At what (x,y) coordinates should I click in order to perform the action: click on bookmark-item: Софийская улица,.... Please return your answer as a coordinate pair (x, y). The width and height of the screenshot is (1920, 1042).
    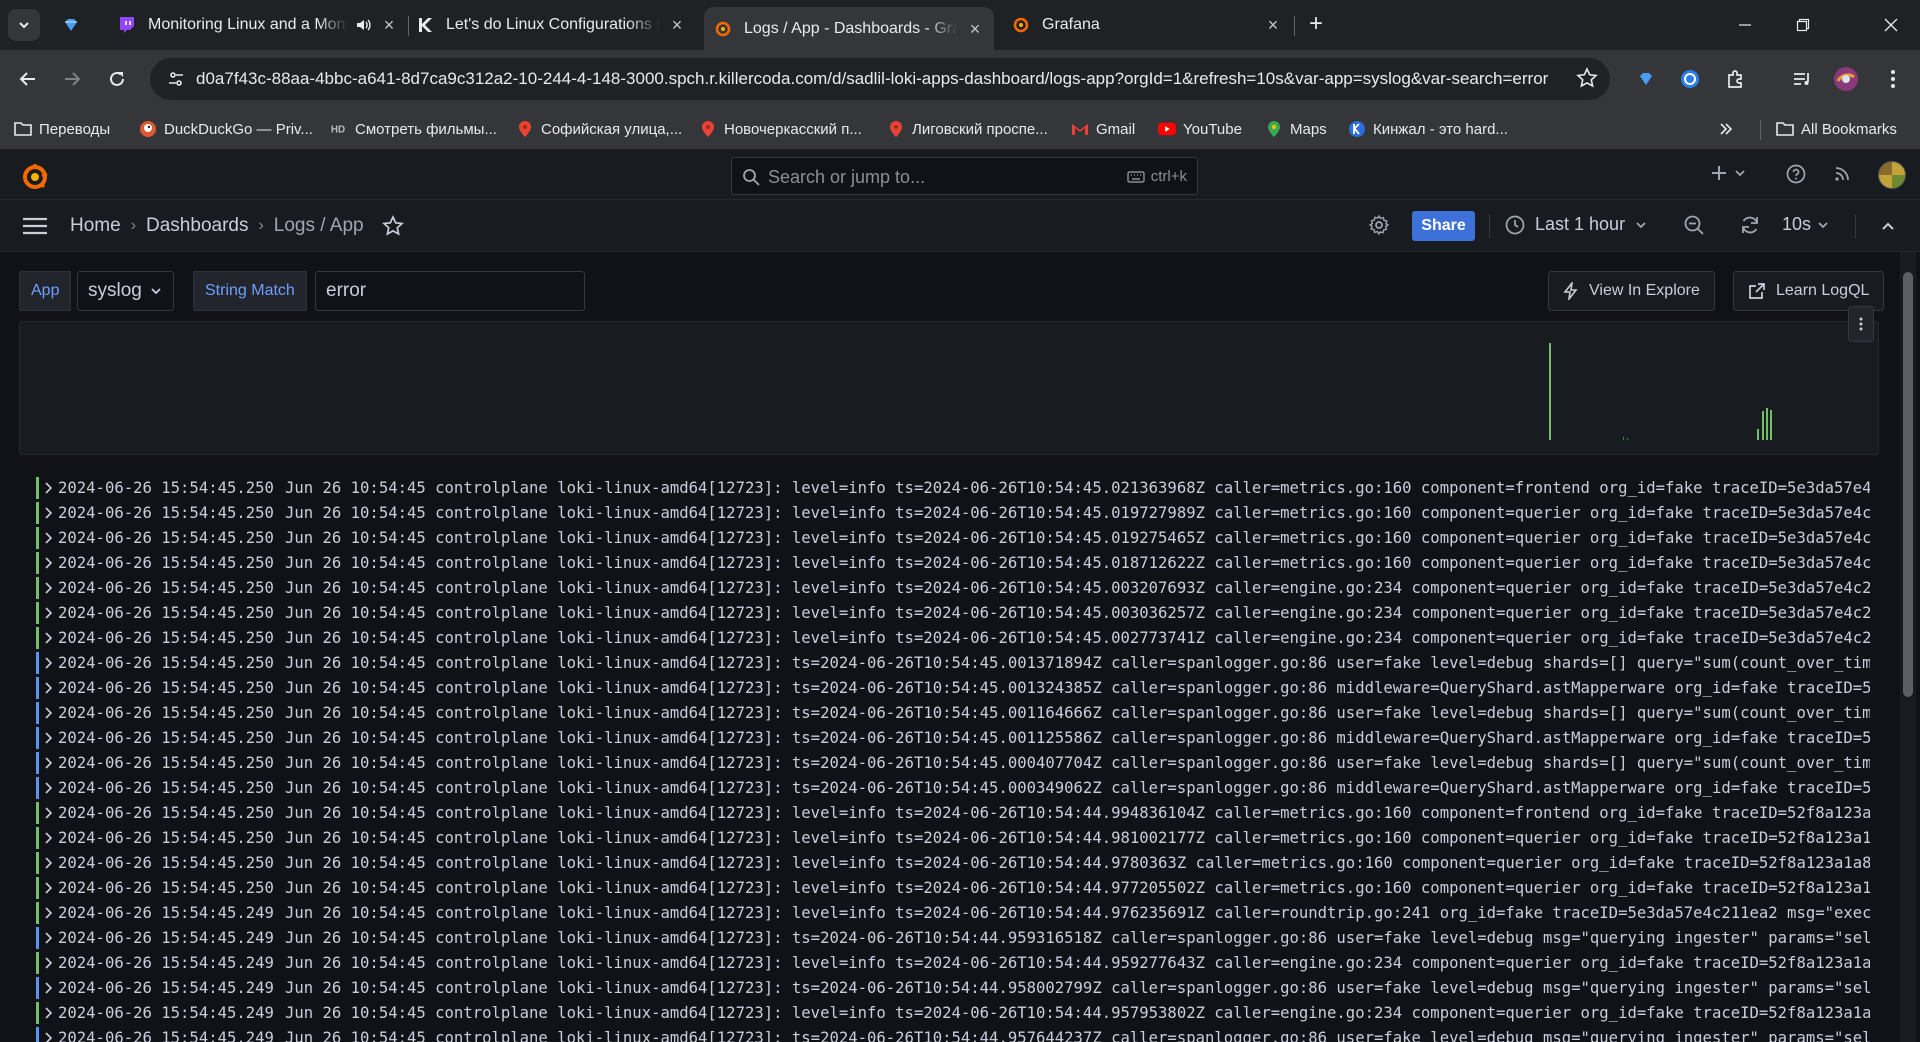
    Looking at the image, I should click on (599, 129).